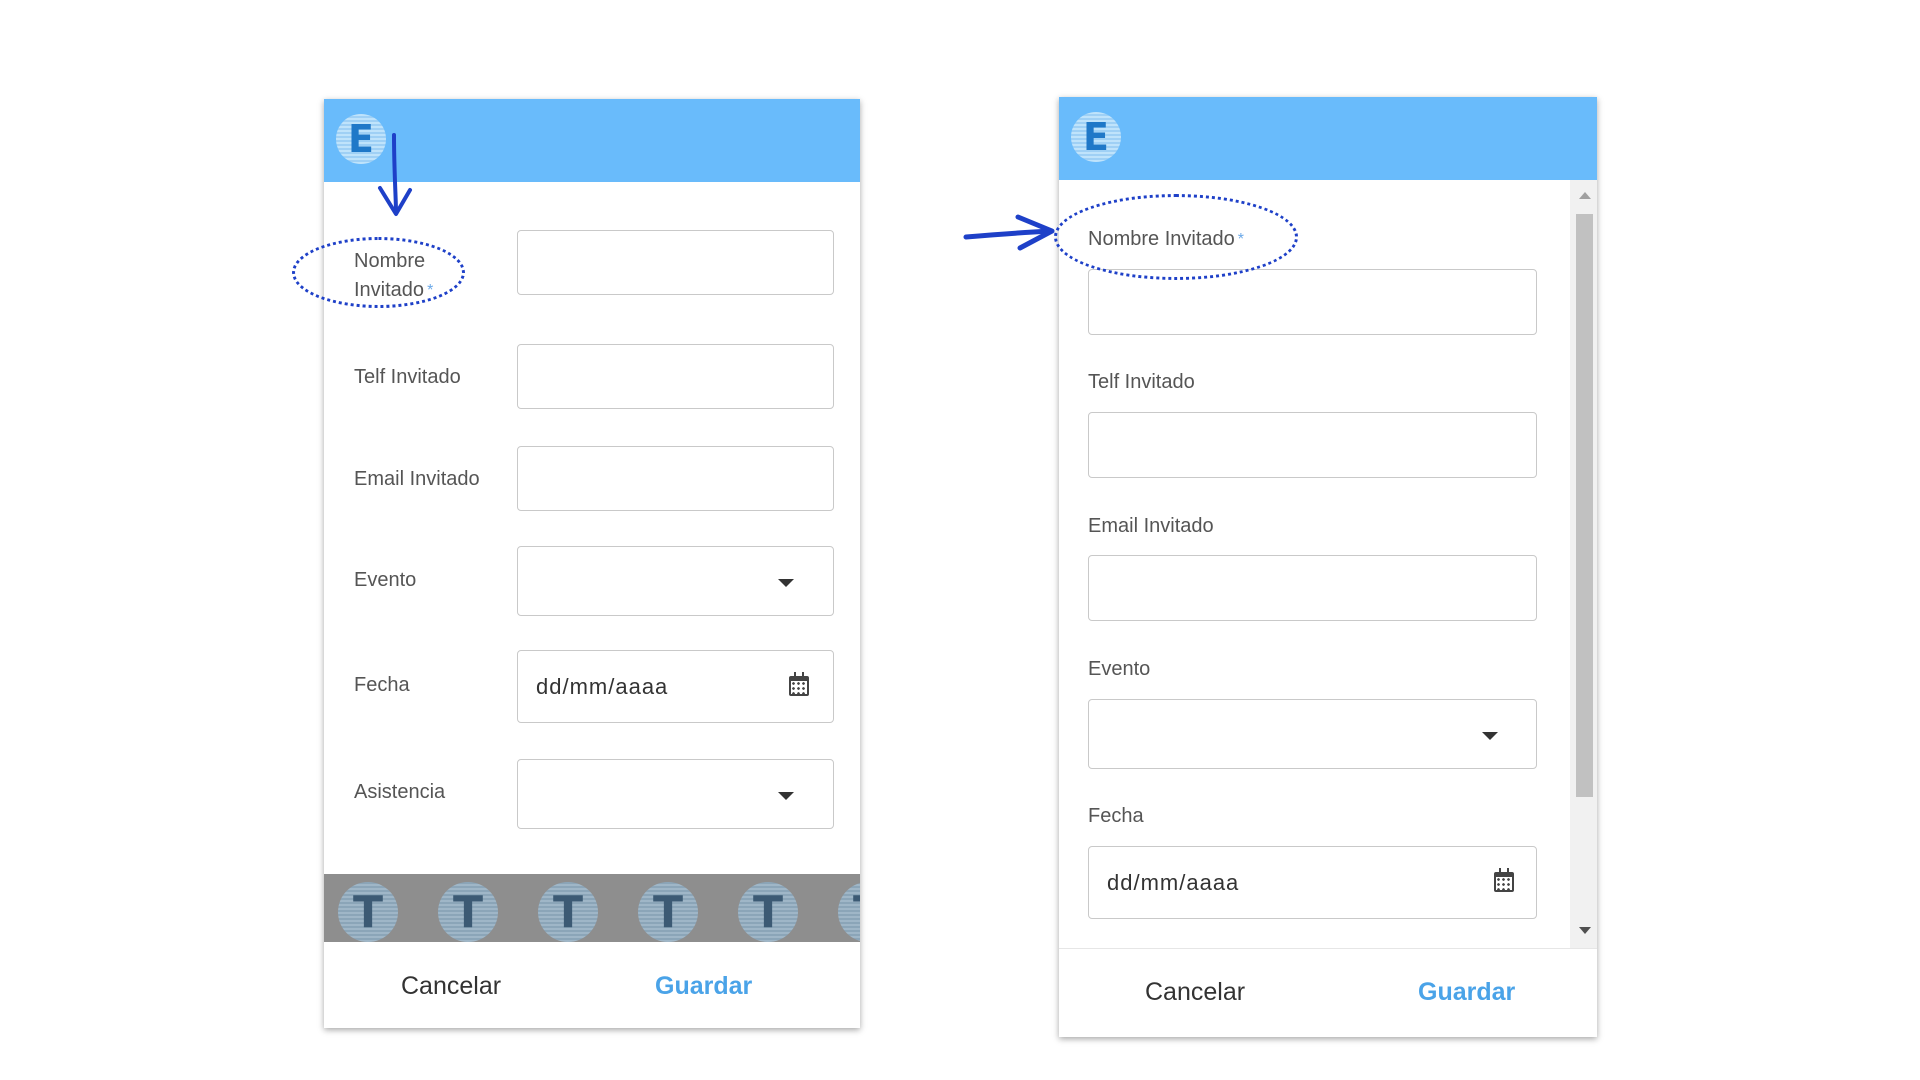  I want to click on scrollbar-thumb, so click(1584, 505).